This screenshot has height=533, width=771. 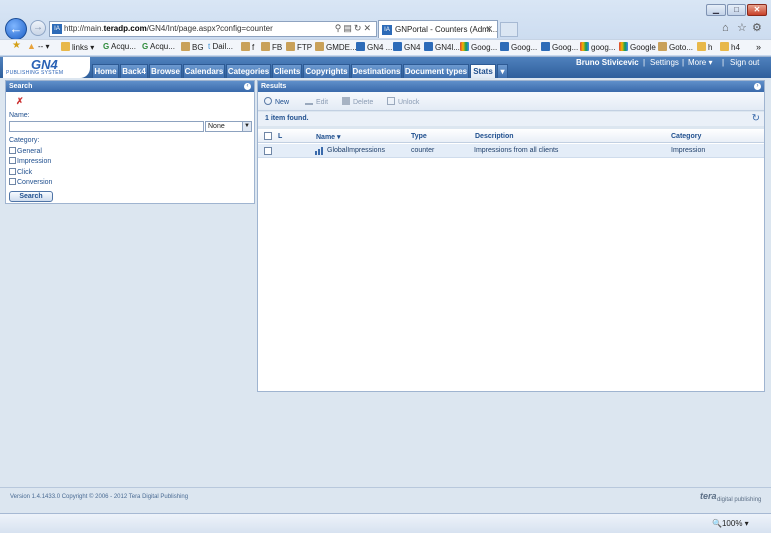 What do you see at coordinates (316, 101) in the screenshot?
I see `edit-button: Edit` at bounding box center [316, 101].